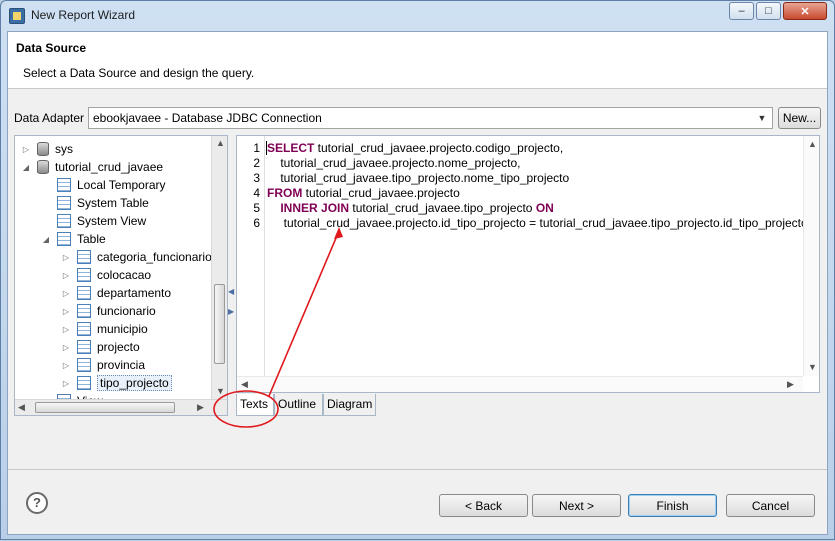 The height and width of the screenshot is (541, 835). Describe the element at coordinates (338, 233) in the screenshot. I see `annotation-arrow-head` at that location.